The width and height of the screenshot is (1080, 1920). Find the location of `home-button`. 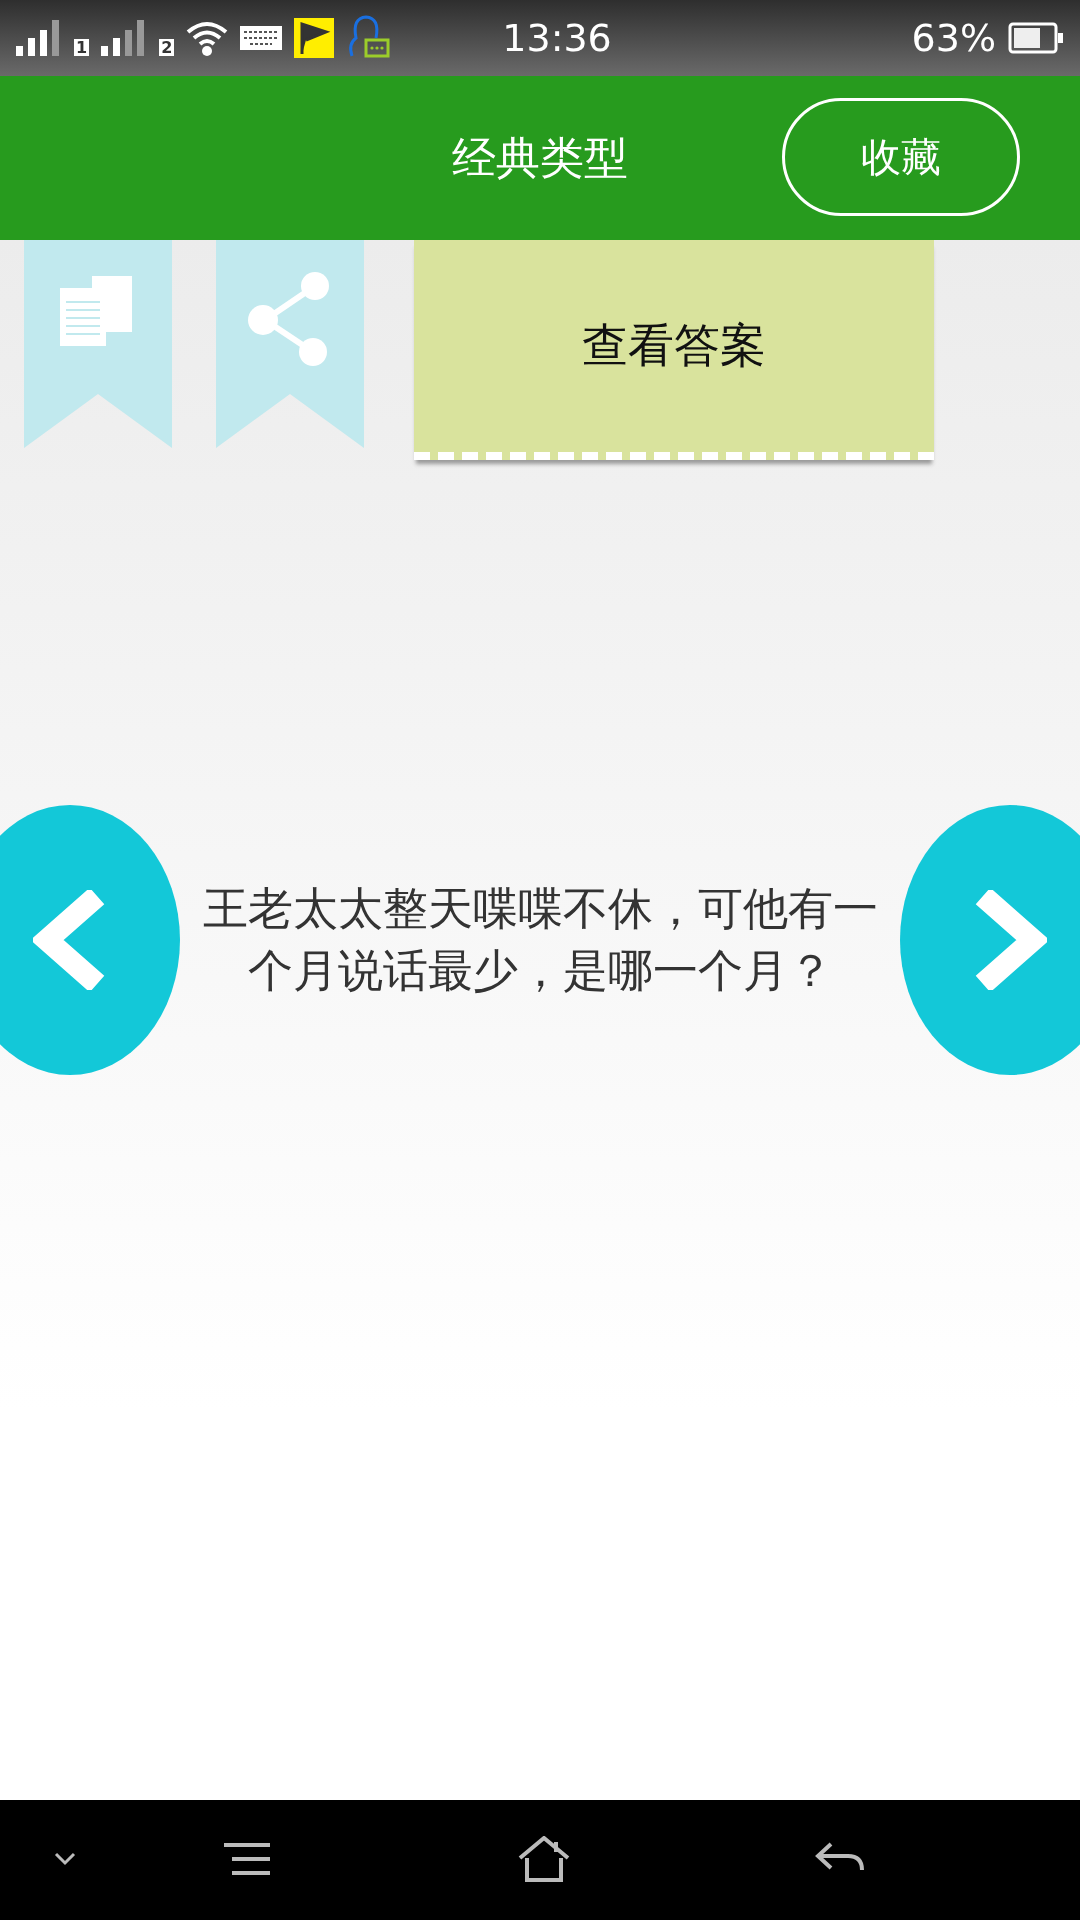

home-button is located at coordinates (544, 1859).